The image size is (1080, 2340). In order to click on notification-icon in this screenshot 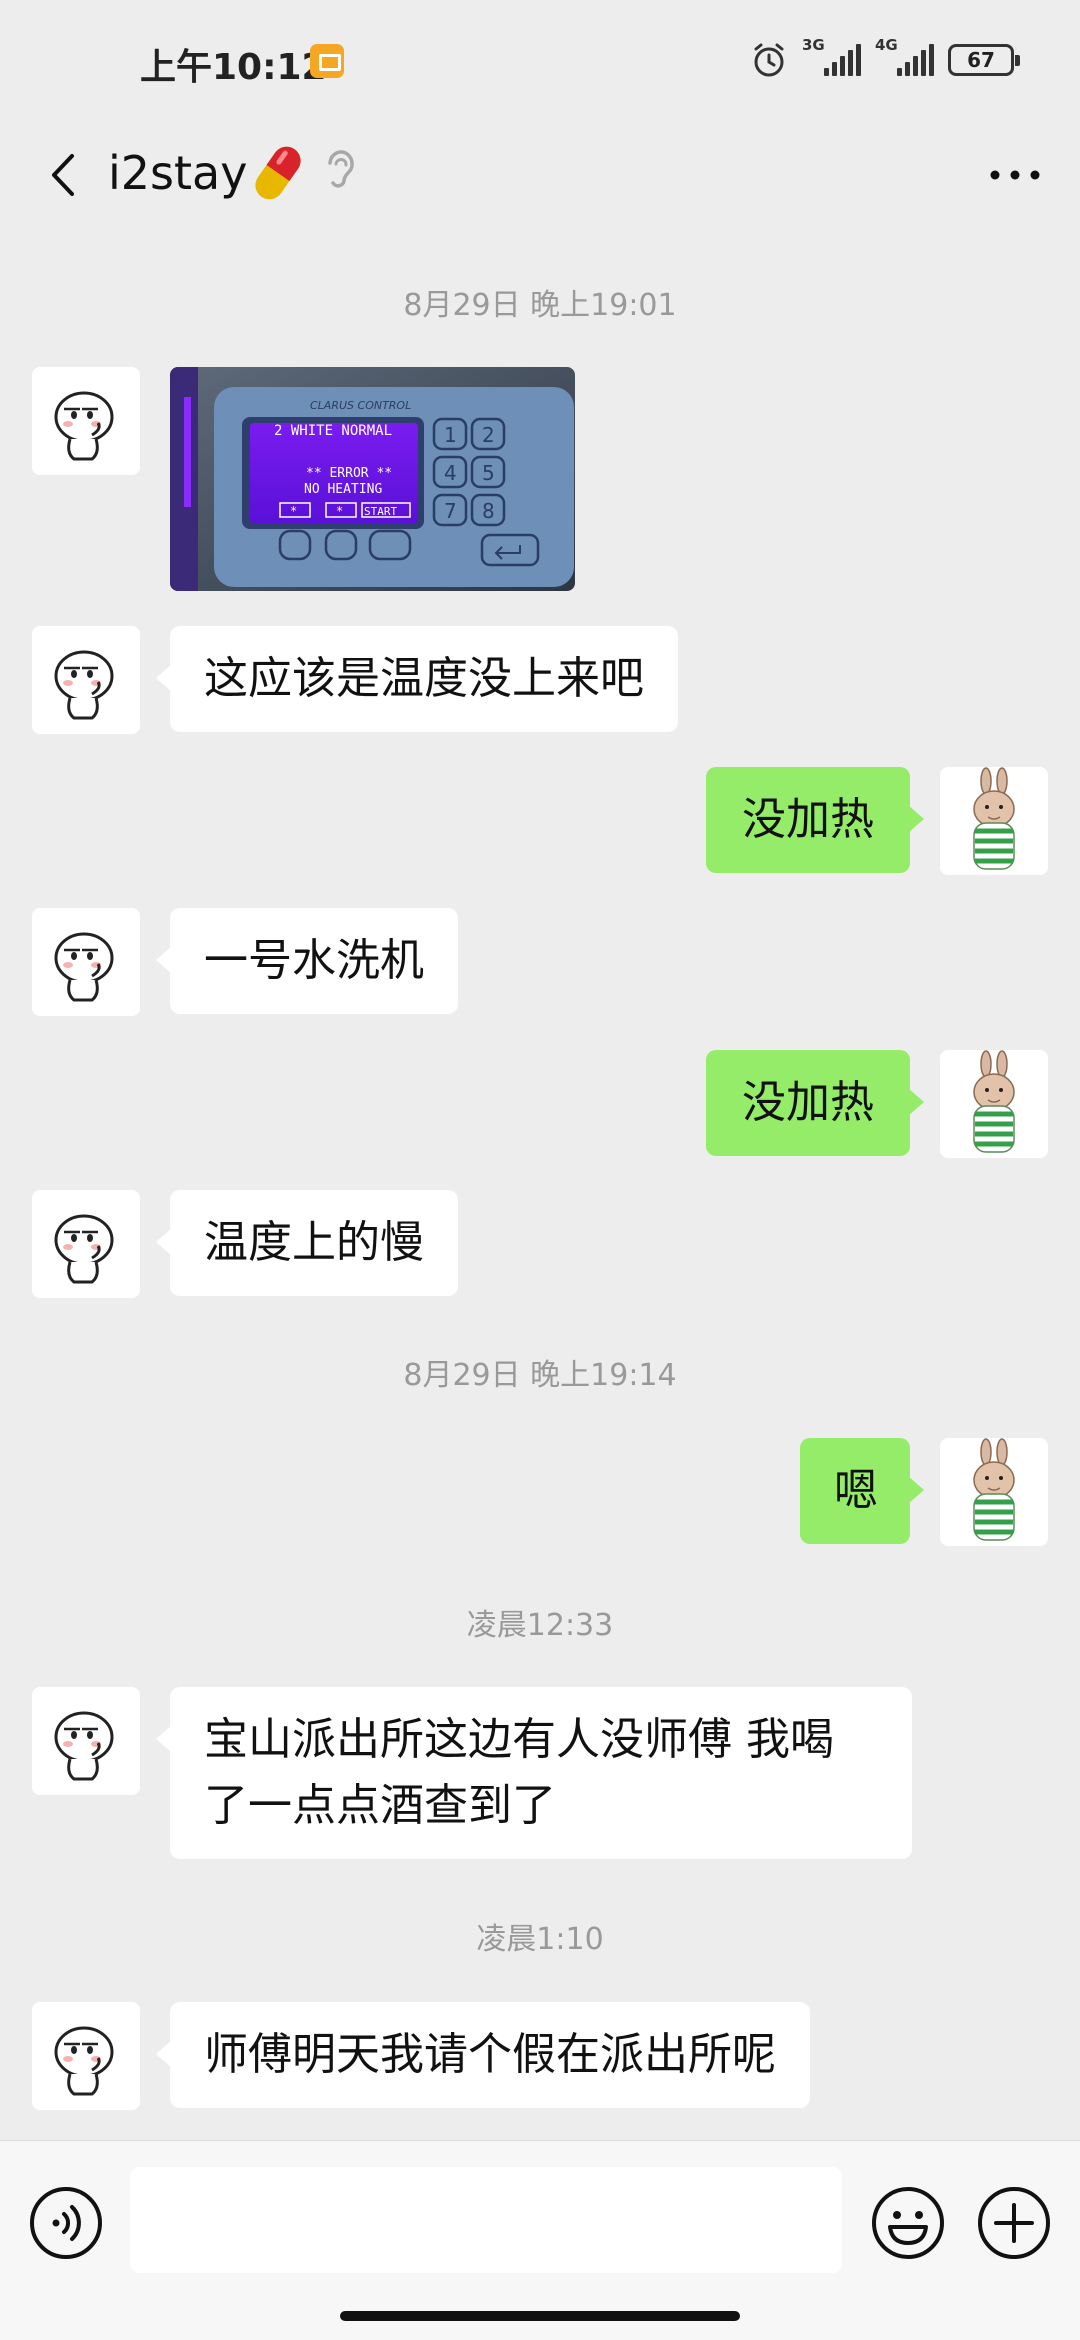, I will do `click(327, 61)`.